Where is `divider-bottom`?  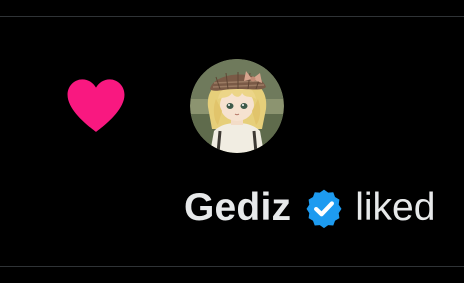 divider-bottom is located at coordinates (232, 266).